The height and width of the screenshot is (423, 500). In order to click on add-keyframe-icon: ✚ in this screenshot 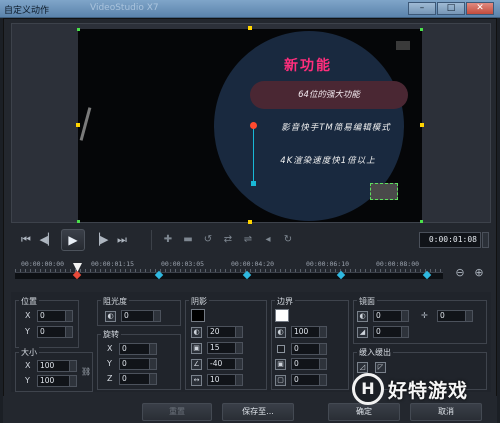, I will do `click(168, 239)`.